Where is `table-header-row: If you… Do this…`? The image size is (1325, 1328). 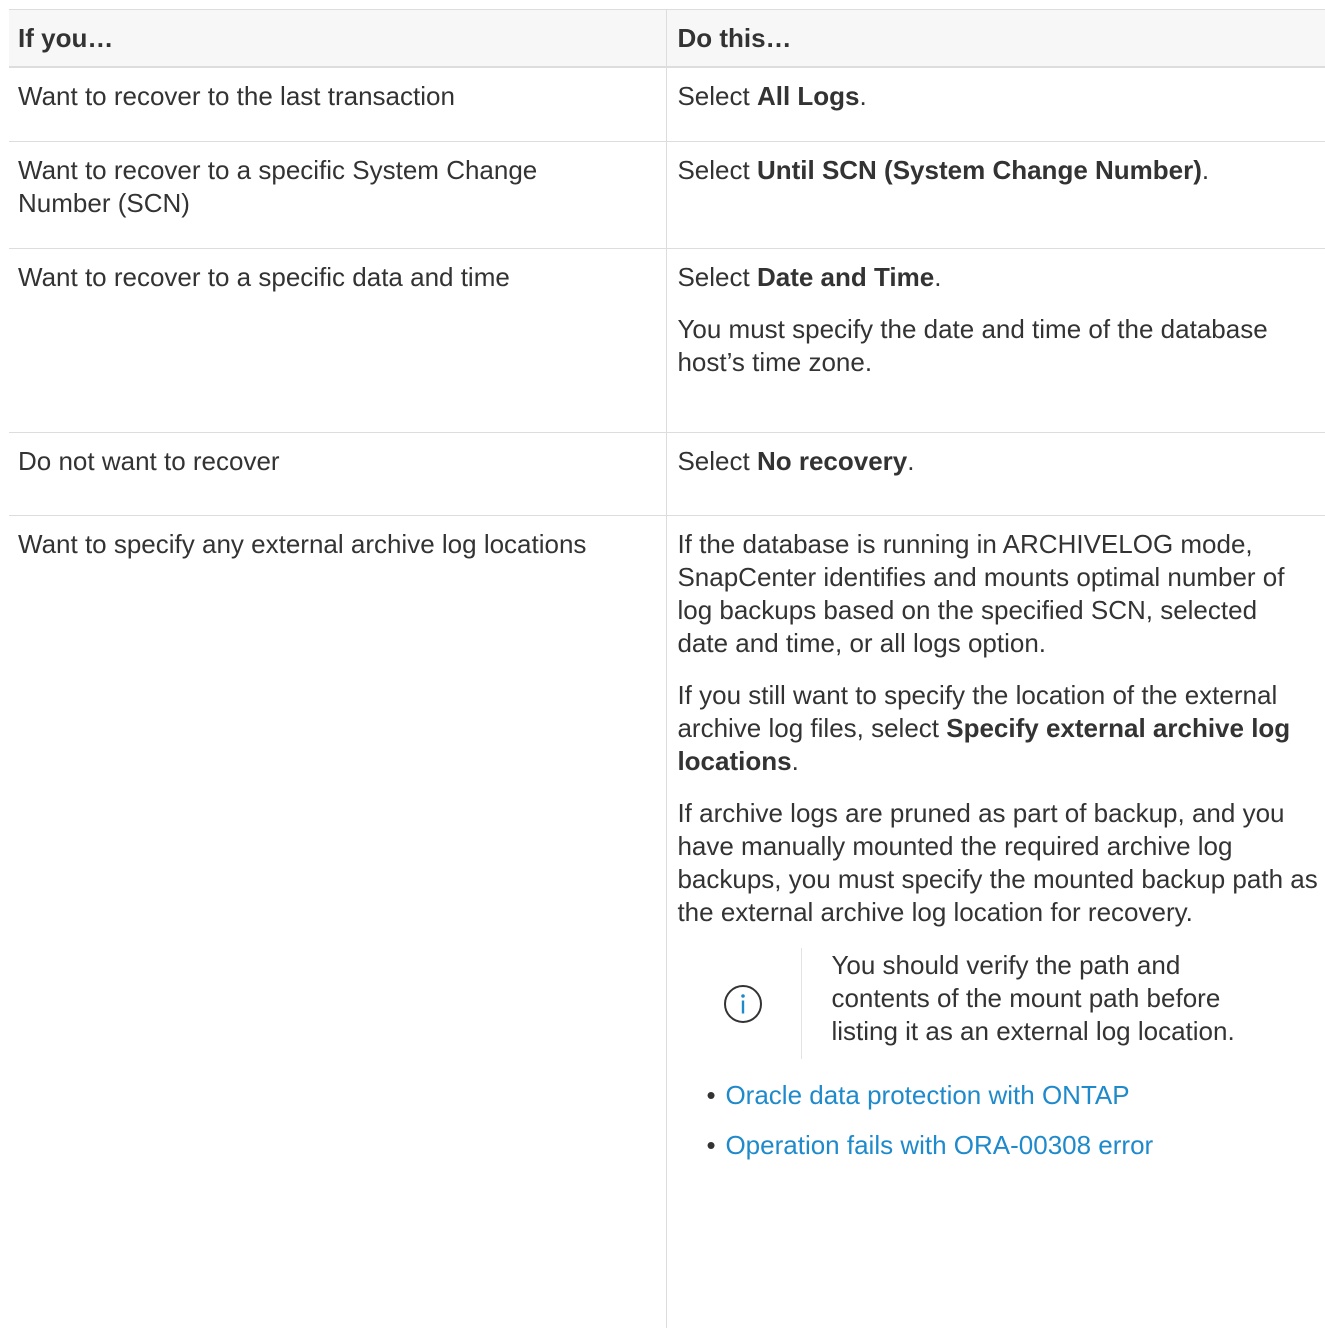 table-header-row: If you… Do this… is located at coordinates (667, 39).